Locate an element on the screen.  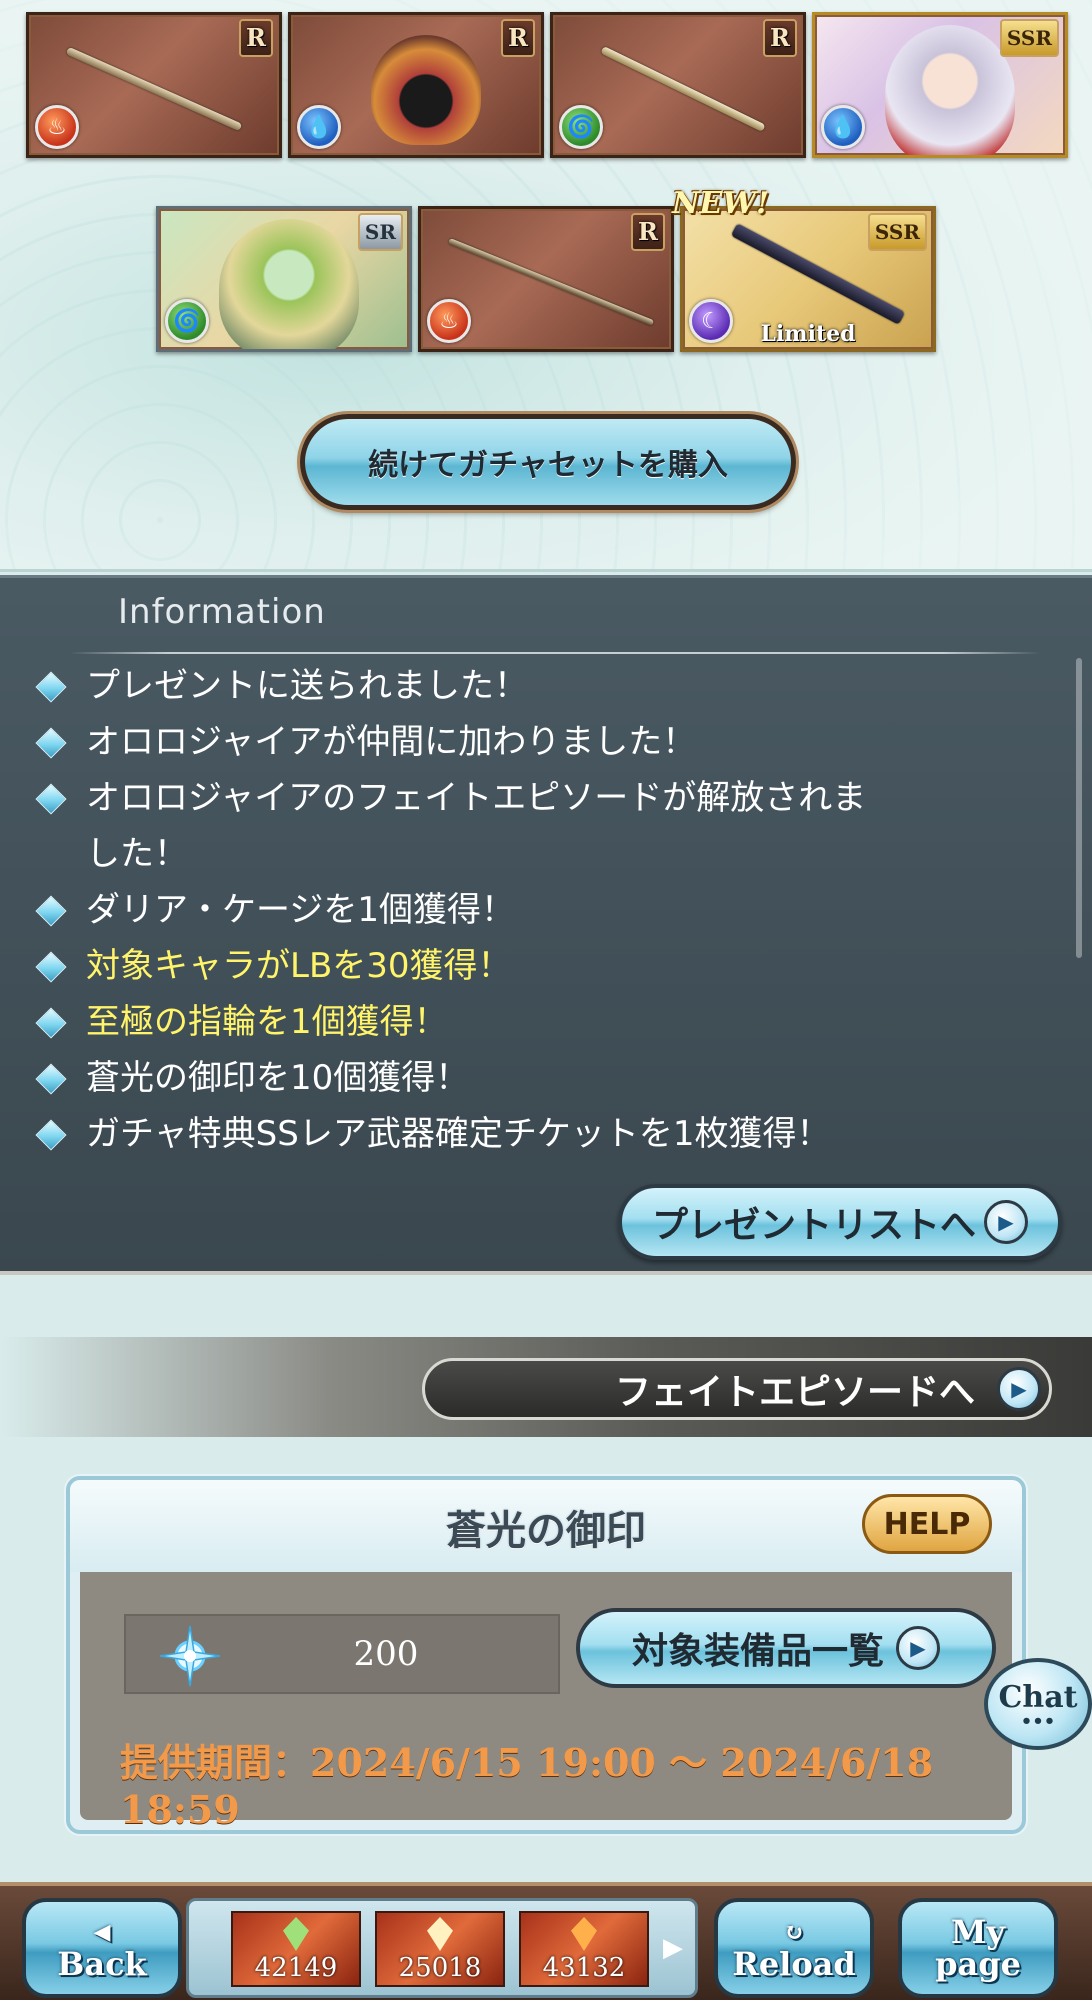
new-badge: NEW! is located at coordinates (721, 203).